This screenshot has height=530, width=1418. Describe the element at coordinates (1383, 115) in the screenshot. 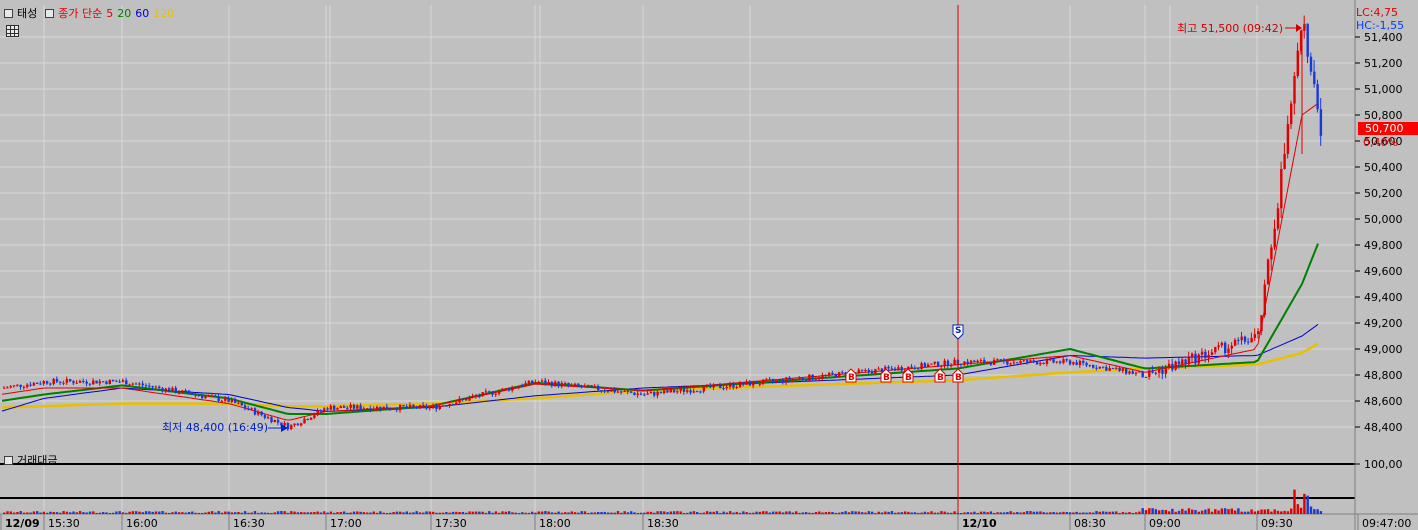

I see `y-tick-label: 50,800` at that location.